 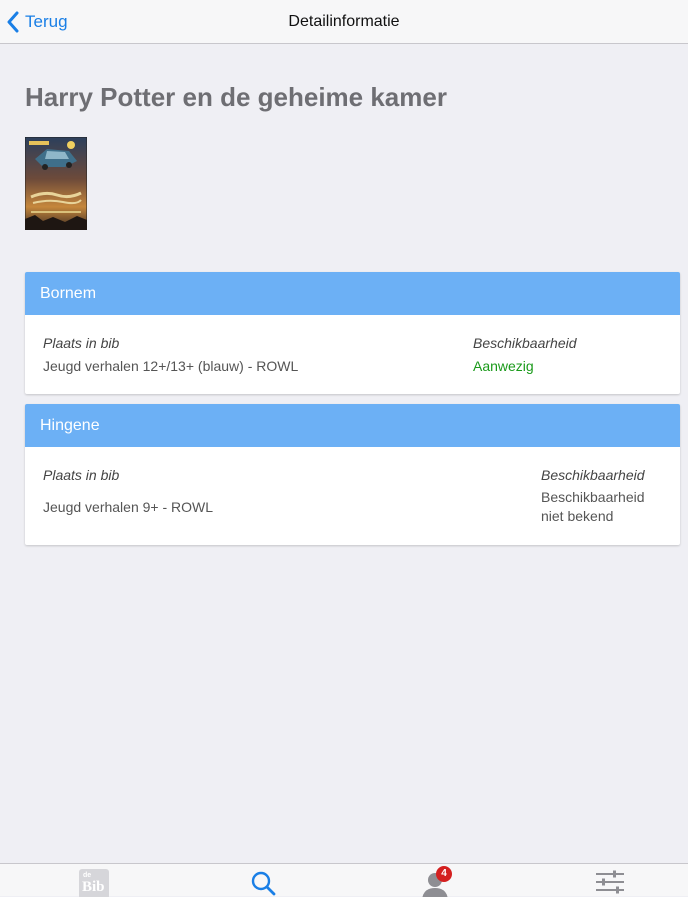 I want to click on sliders-icon, so click(x=610, y=882).